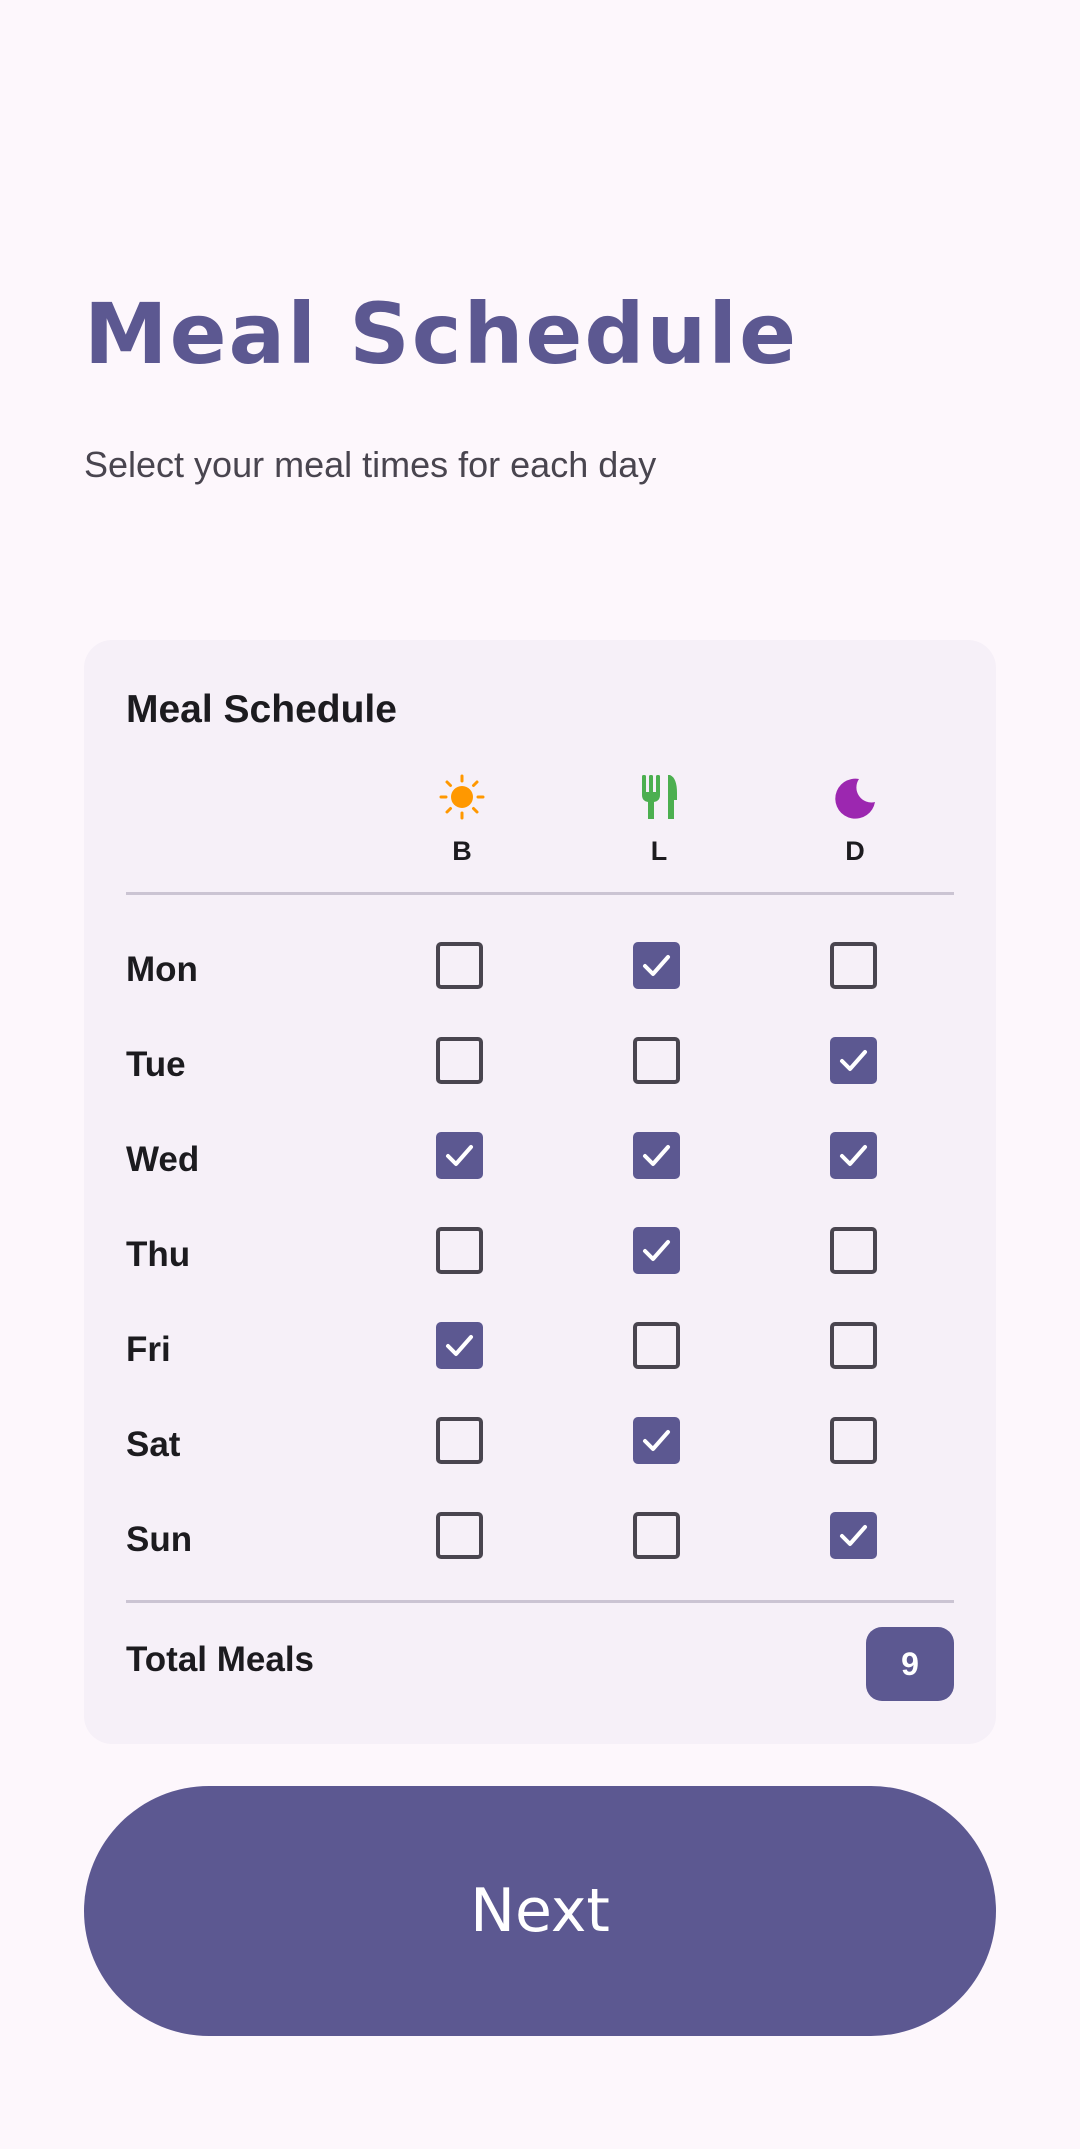  I want to click on page-subtitle: Select your meal times for each day, so click(370, 464).